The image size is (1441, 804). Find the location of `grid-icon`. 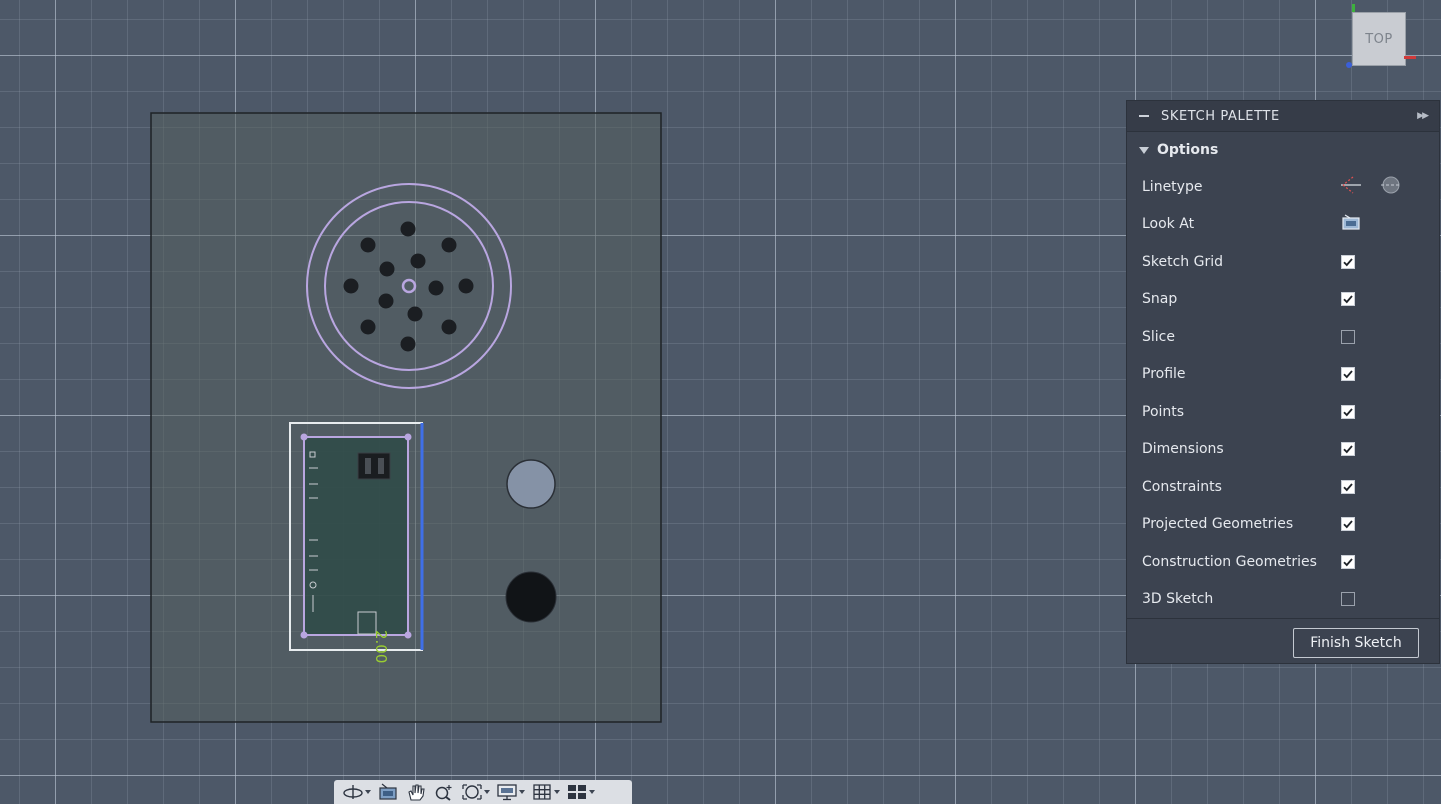

grid-icon is located at coordinates (542, 792).